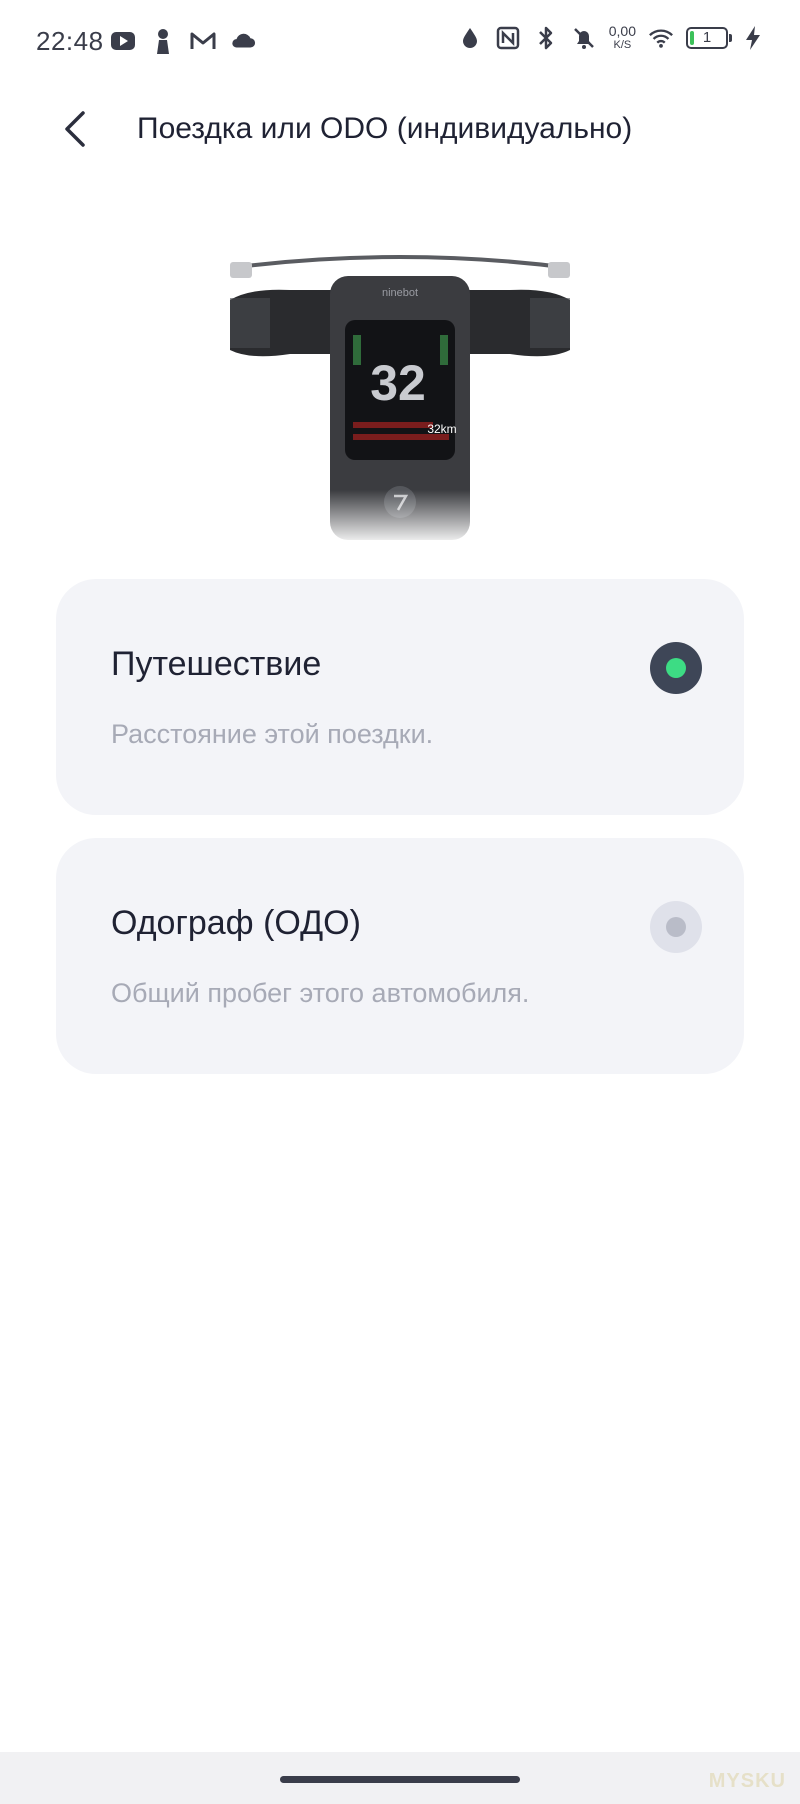 This screenshot has height=1804, width=800. Describe the element at coordinates (753, 38) in the screenshot. I see `charging-icon` at that location.